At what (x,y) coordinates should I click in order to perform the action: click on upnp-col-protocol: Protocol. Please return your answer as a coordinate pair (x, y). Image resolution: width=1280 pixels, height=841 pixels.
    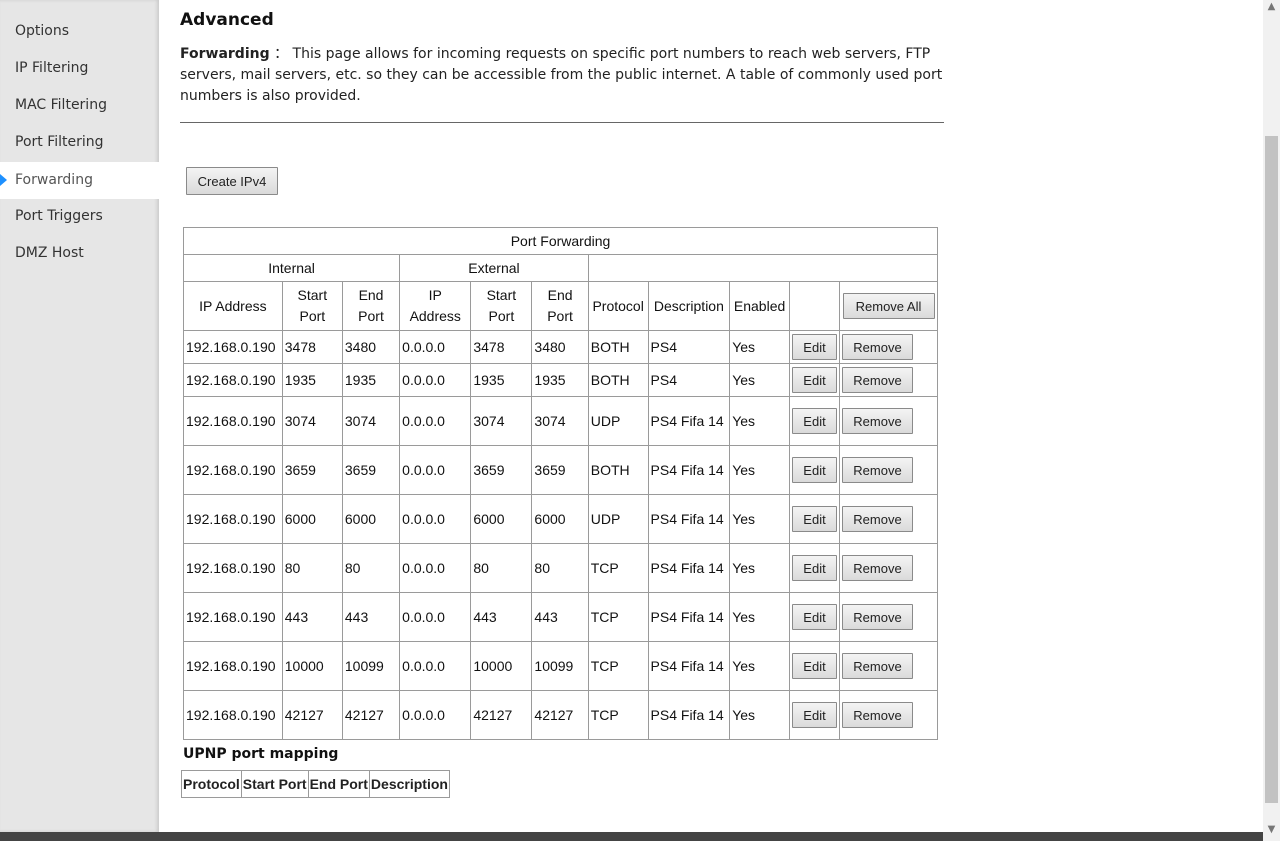
    Looking at the image, I should click on (211, 784).